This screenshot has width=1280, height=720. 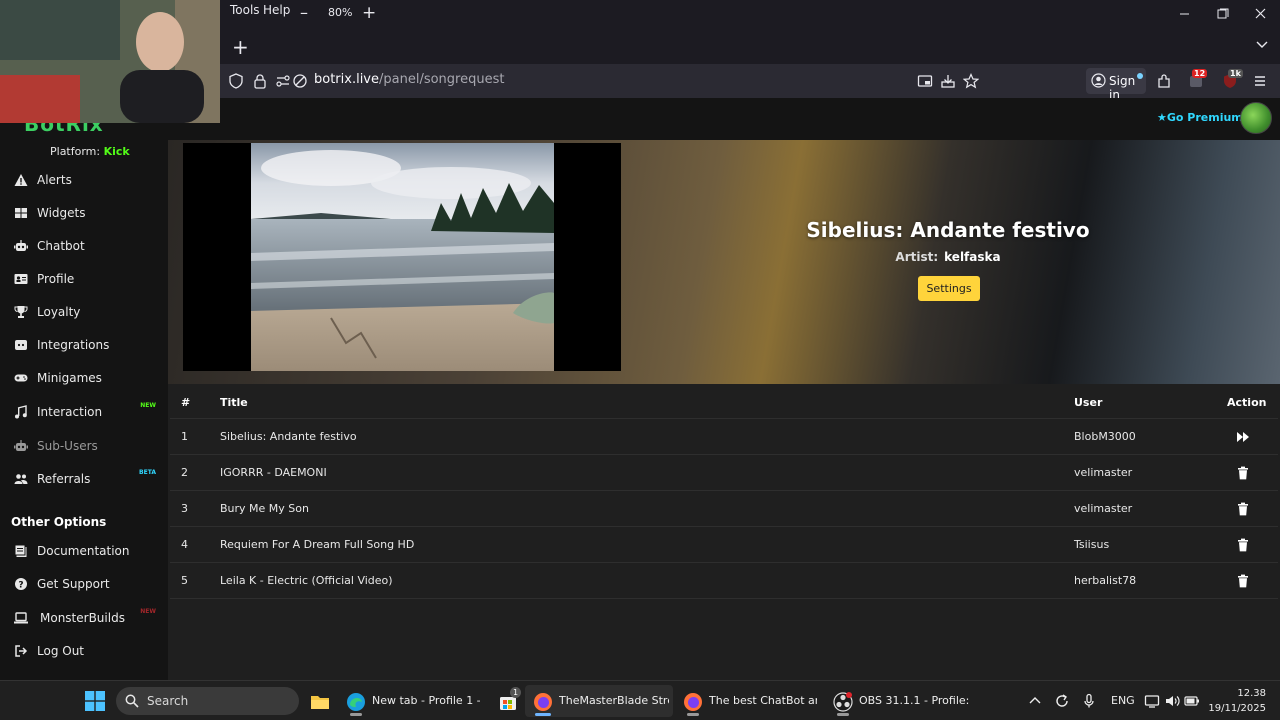 What do you see at coordinates (59, 312) in the screenshot?
I see `sidebar-item-label: Loyalty` at bounding box center [59, 312].